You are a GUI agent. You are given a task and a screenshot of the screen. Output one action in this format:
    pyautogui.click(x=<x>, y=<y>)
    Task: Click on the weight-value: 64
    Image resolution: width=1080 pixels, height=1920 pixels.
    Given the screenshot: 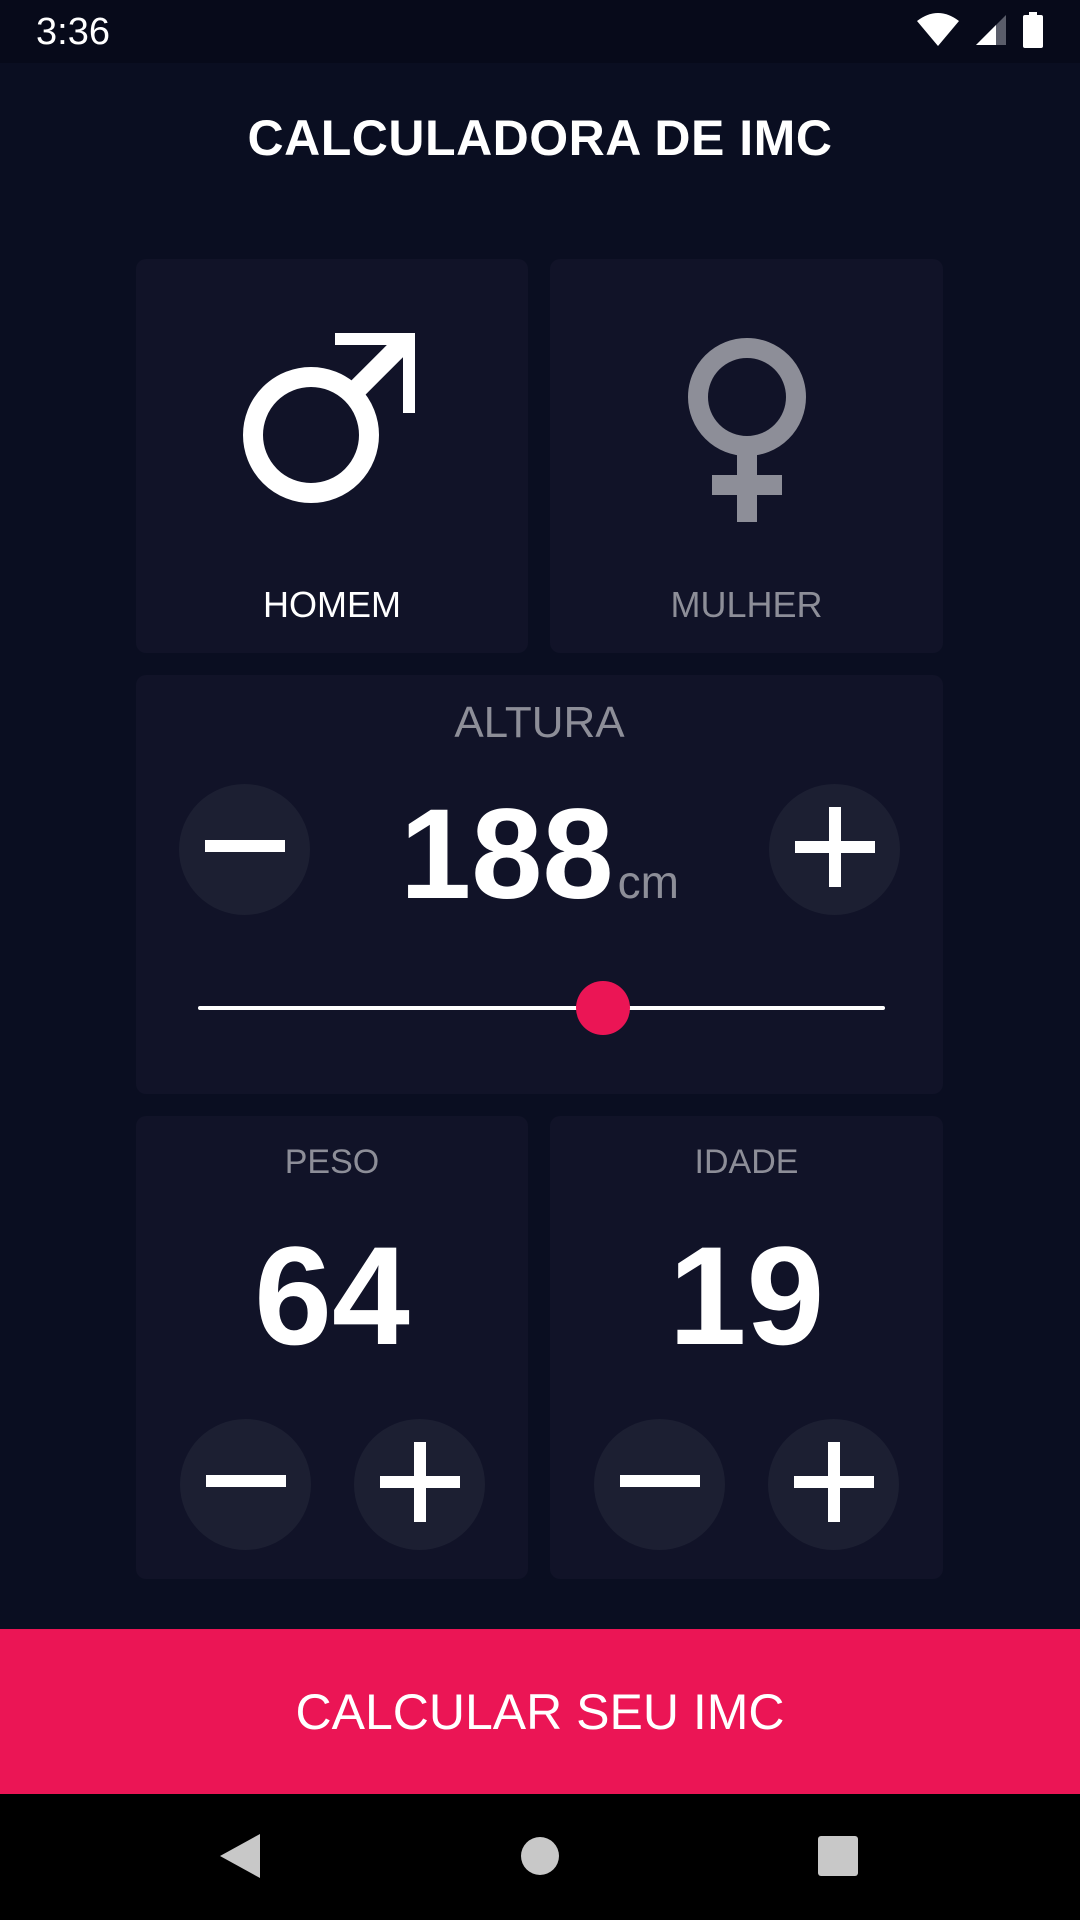 What is the action you would take?
    pyautogui.click(x=332, y=1295)
    